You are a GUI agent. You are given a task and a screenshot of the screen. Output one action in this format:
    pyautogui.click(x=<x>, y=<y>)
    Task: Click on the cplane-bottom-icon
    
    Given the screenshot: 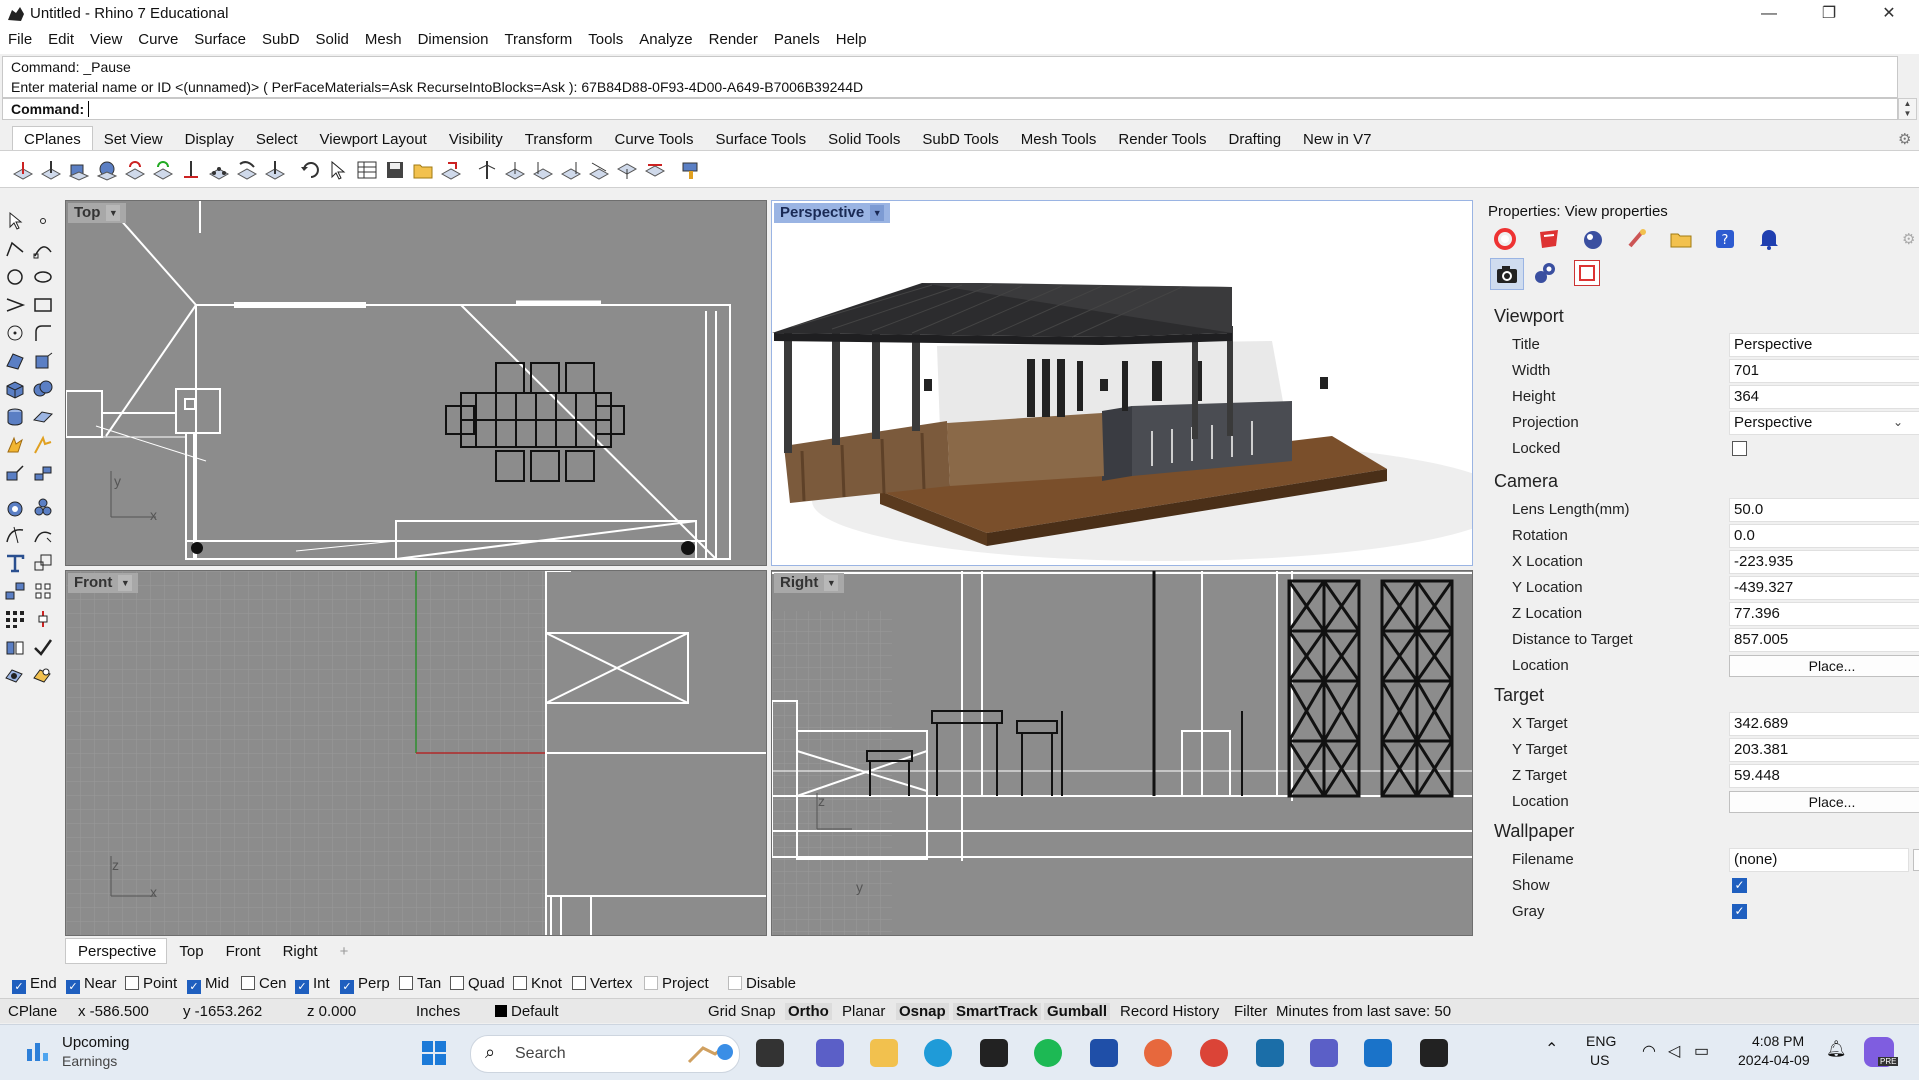 What is the action you would take?
    pyautogui.click(x=627, y=170)
    